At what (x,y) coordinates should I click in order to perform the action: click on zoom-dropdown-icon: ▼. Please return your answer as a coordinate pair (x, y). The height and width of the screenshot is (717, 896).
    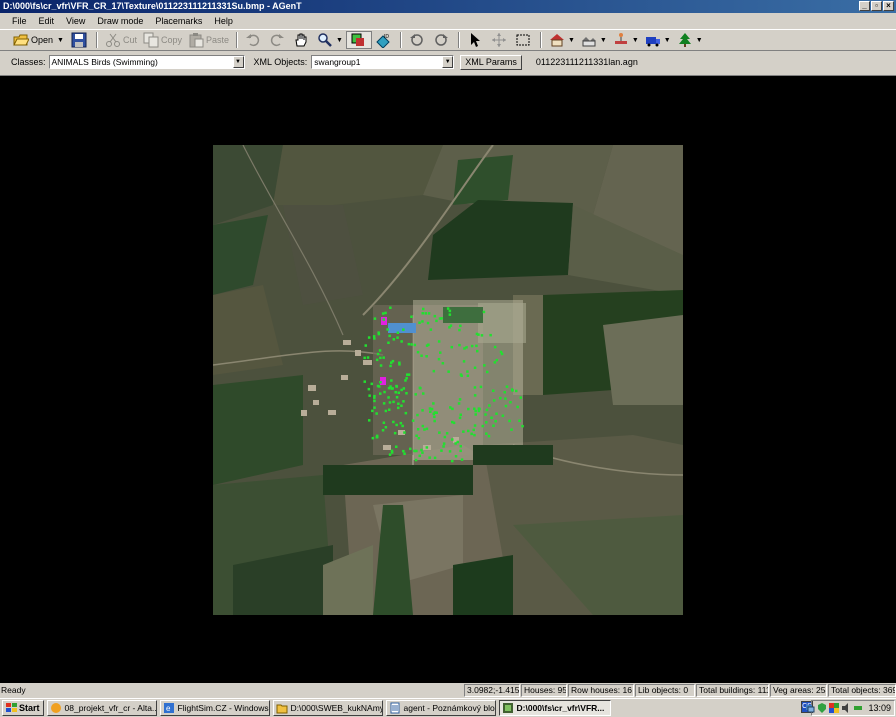
    Looking at the image, I should click on (339, 40).